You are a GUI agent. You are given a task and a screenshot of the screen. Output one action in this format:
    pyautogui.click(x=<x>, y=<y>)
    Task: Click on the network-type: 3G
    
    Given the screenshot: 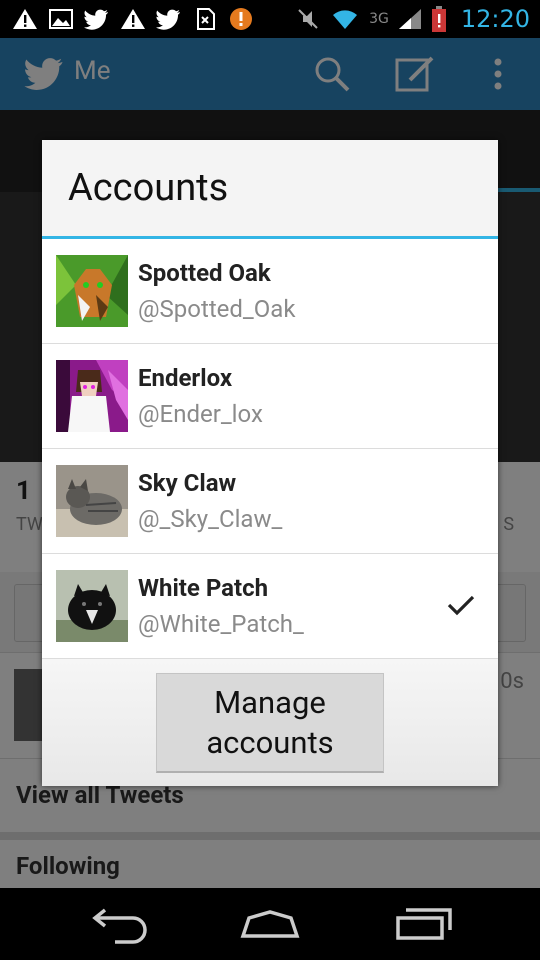 What is the action you would take?
    pyautogui.click(x=379, y=19)
    